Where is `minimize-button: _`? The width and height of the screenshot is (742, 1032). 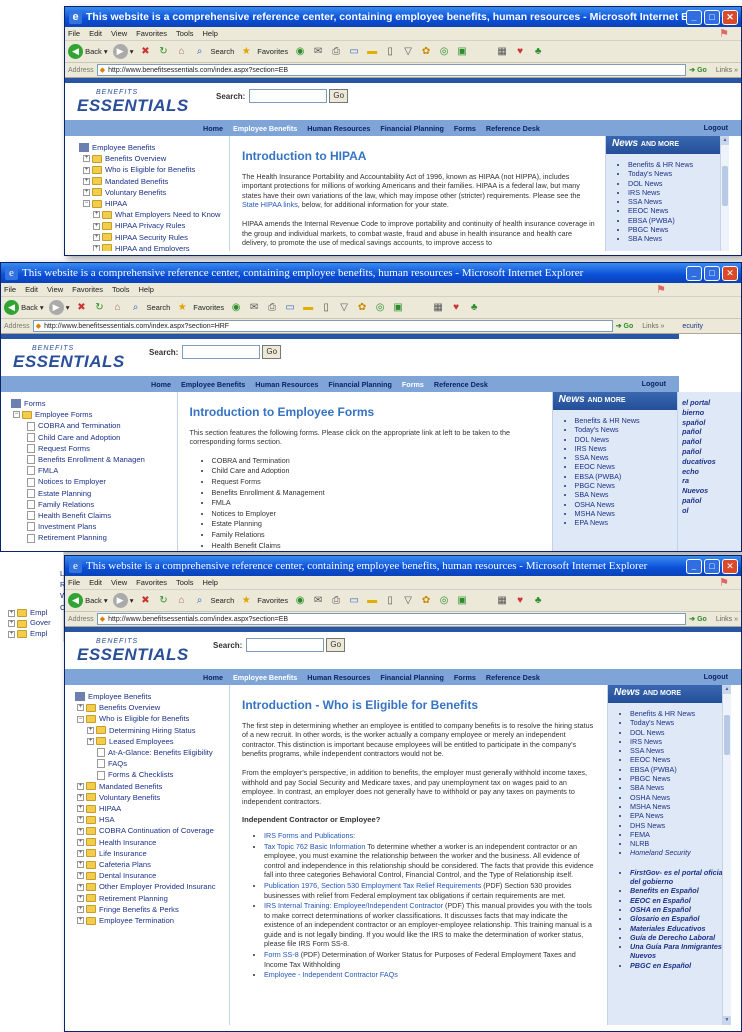 minimize-button: _ is located at coordinates (694, 273).